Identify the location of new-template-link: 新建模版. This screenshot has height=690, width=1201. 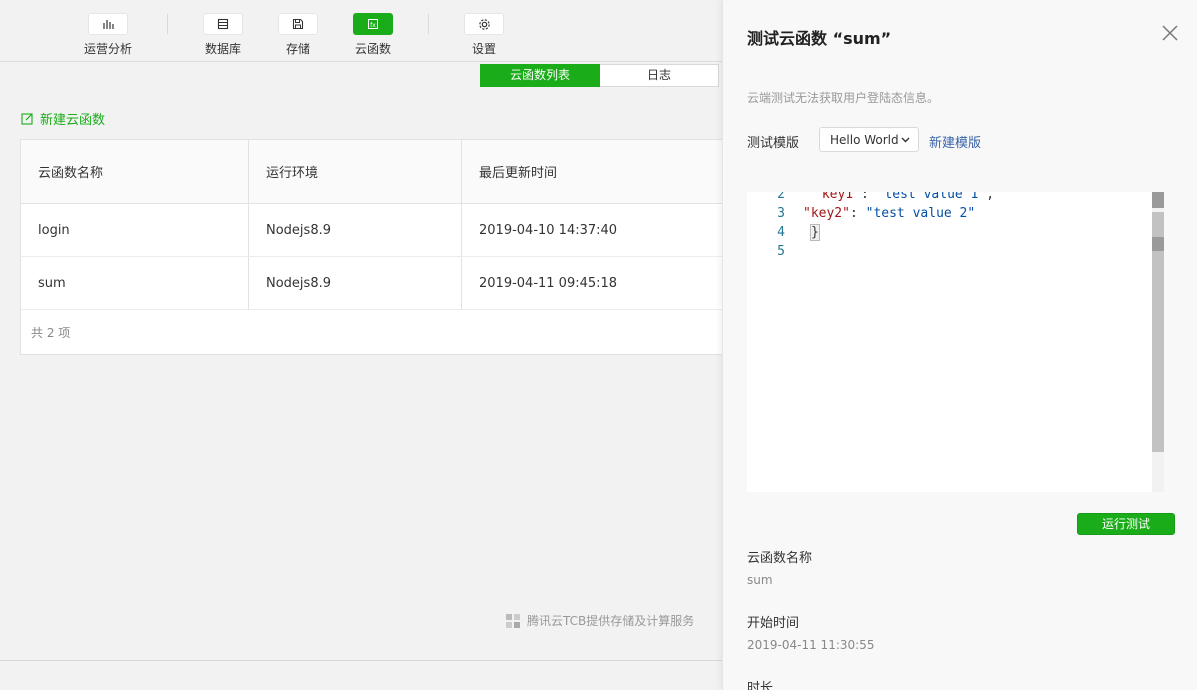
(955, 141).